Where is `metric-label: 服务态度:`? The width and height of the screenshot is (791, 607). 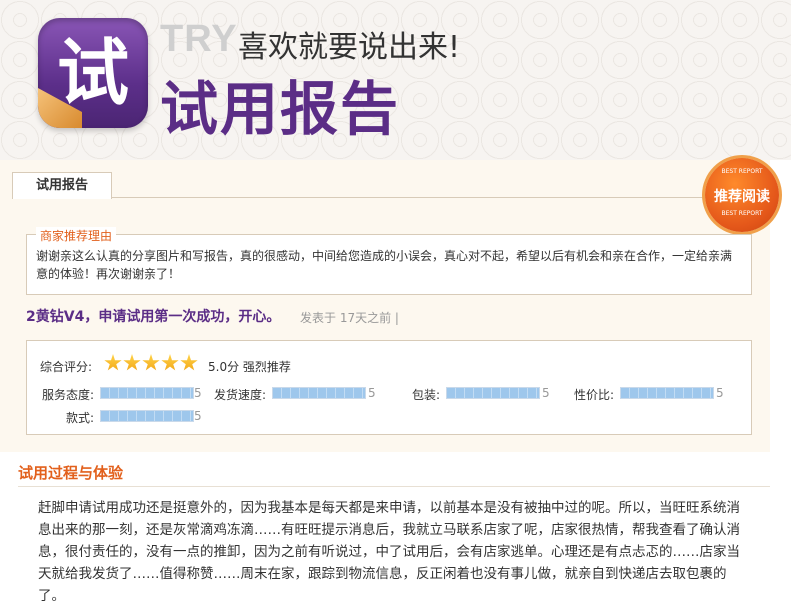
metric-label: 服务态度: is located at coordinates (67, 395).